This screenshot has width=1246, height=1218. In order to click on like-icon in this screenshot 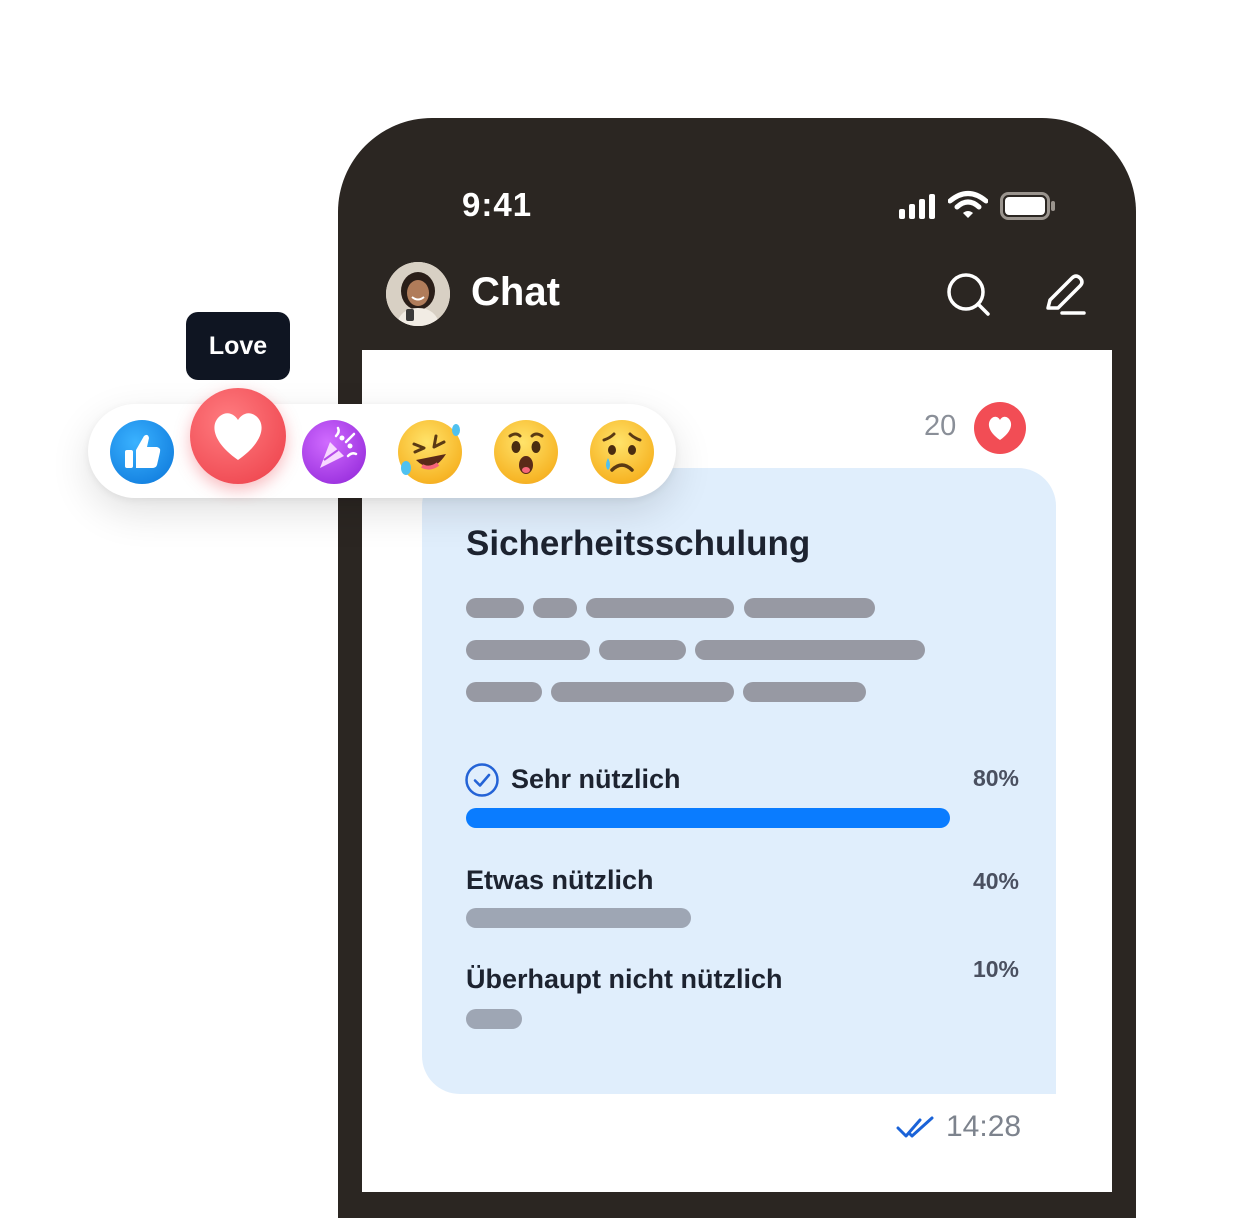, I will do `click(142, 452)`.